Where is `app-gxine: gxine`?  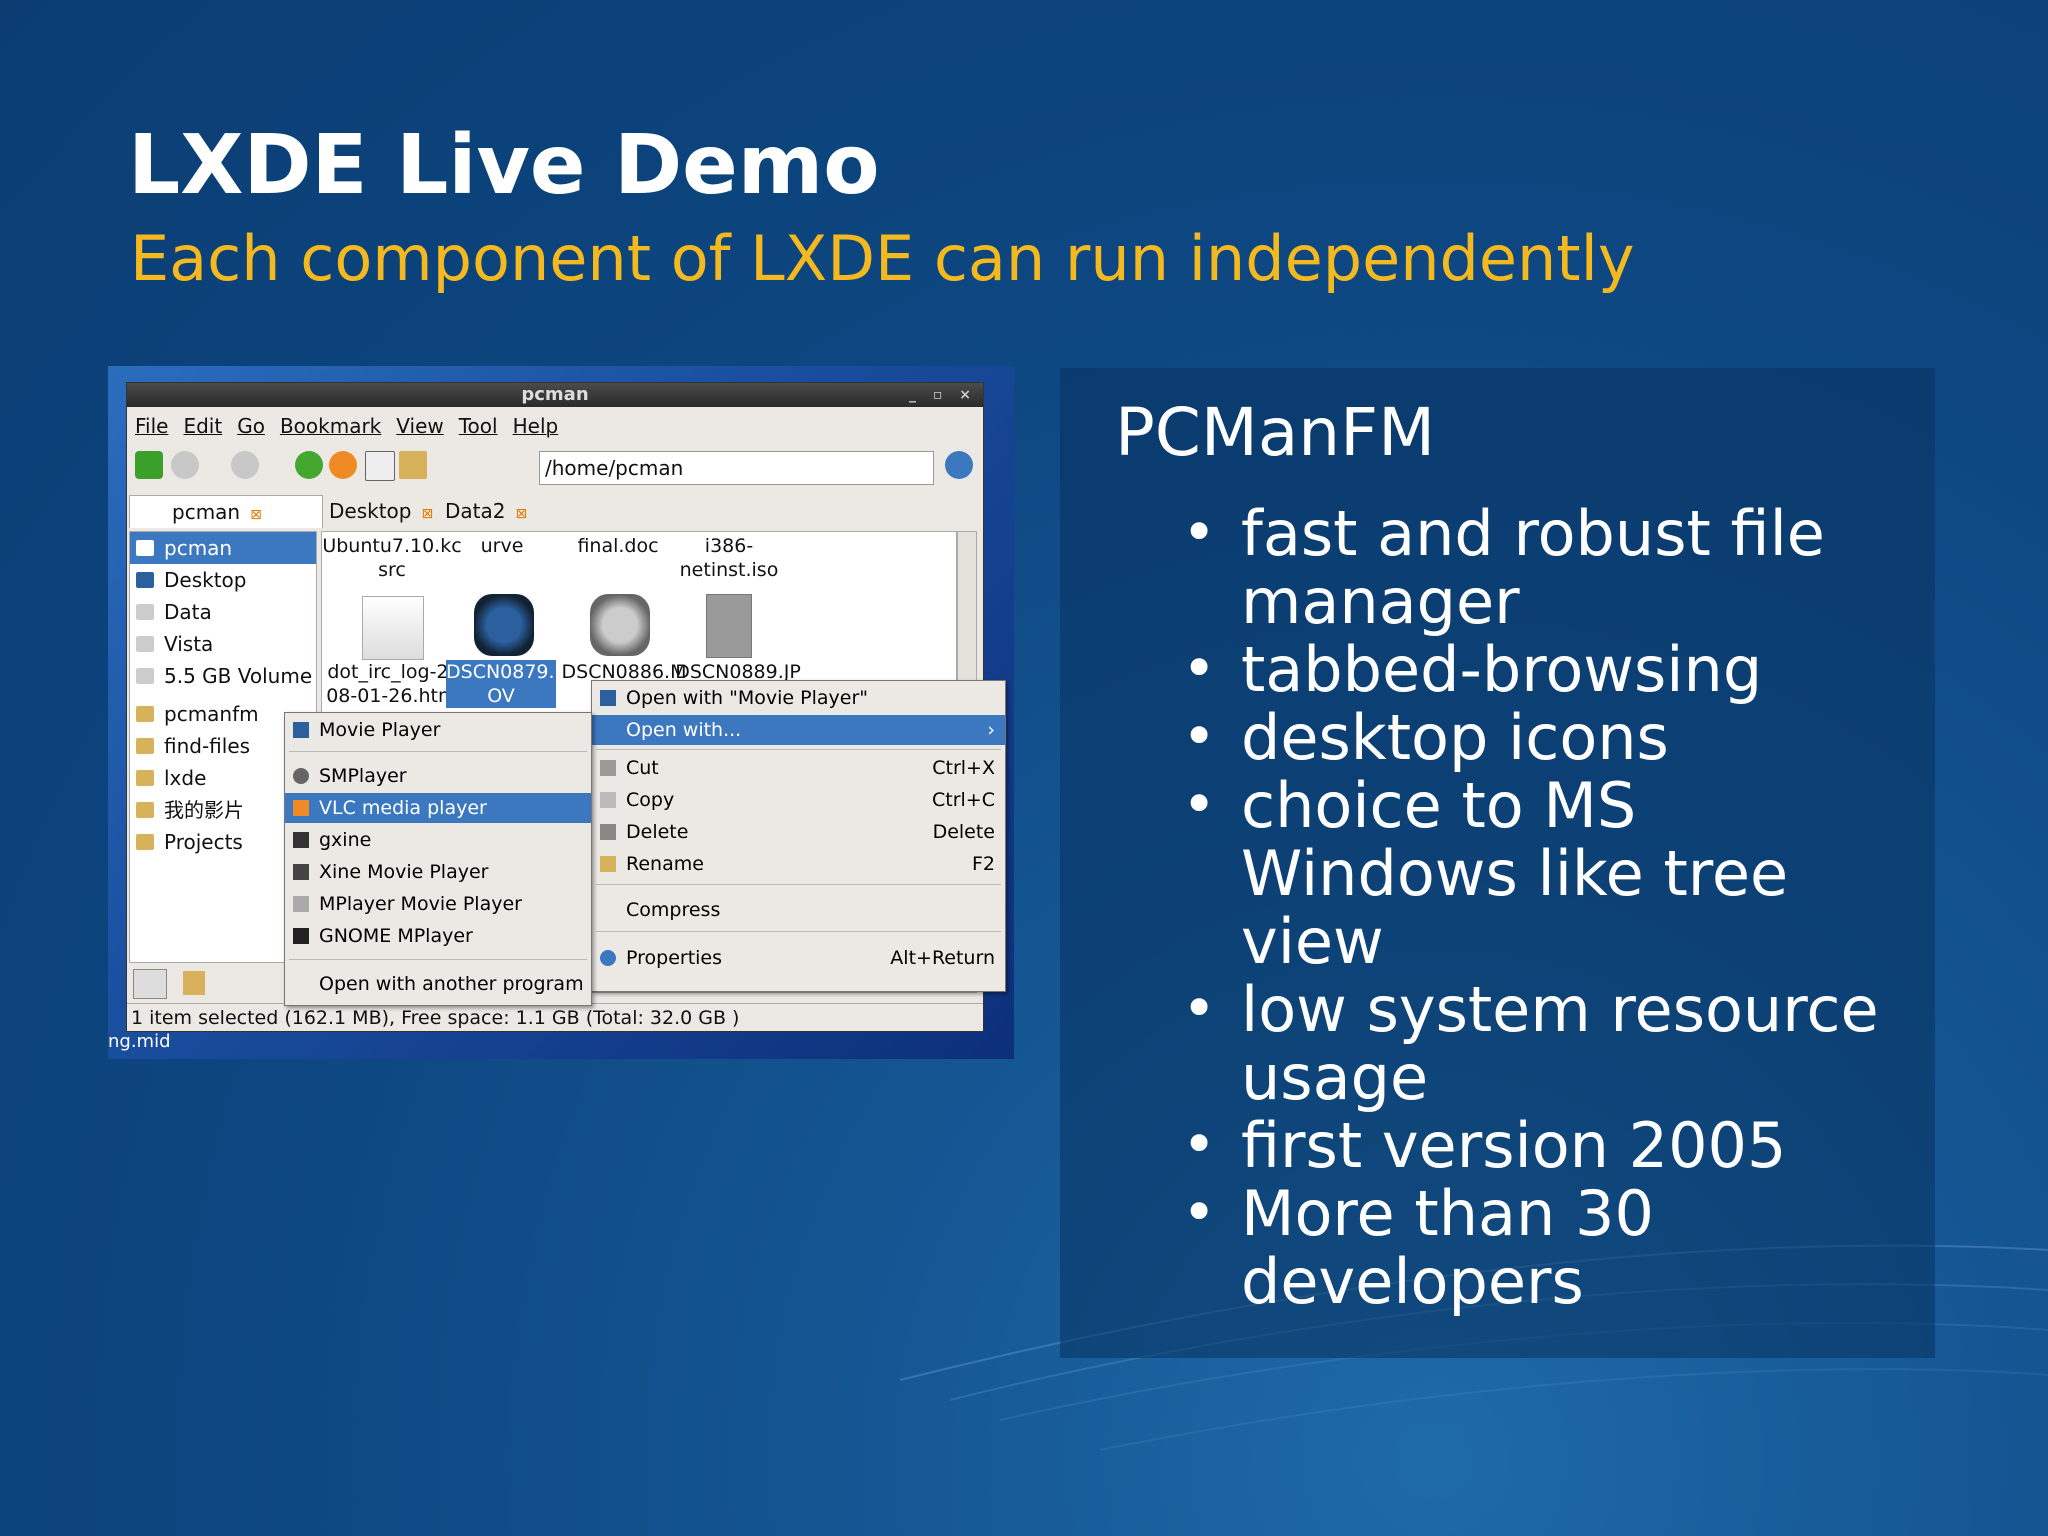
app-gxine: gxine is located at coordinates (438, 840).